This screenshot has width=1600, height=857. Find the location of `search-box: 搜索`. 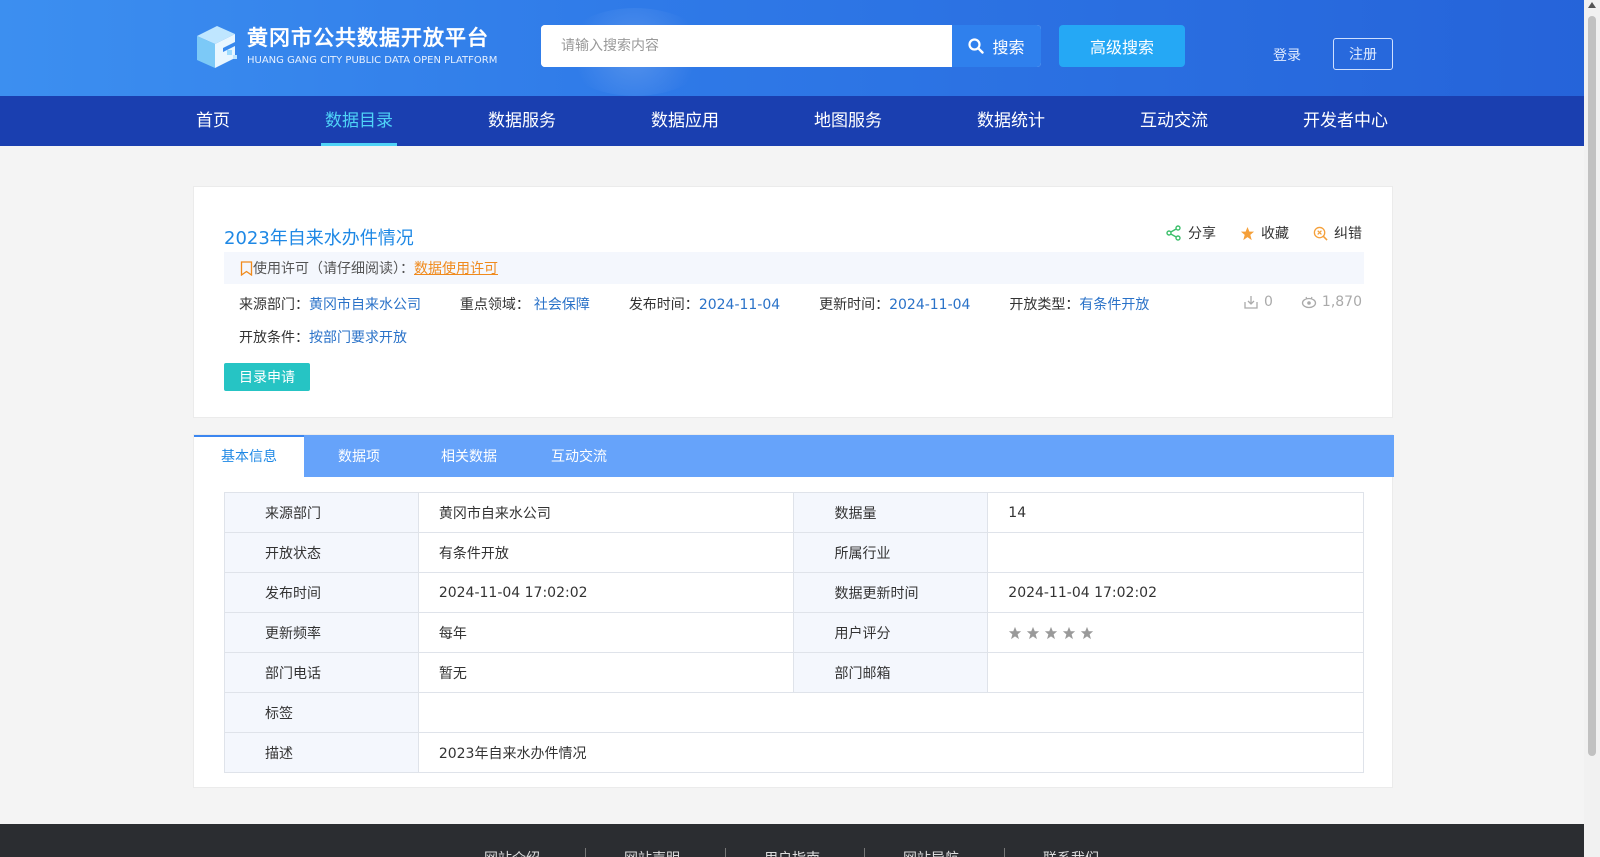

search-box: 搜索 is located at coordinates (791, 46).